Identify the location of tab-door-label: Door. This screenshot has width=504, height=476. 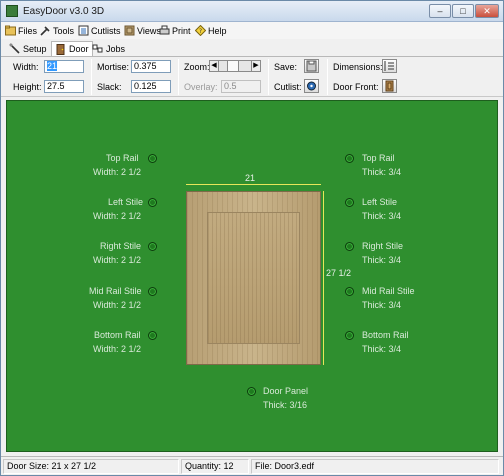
(79, 49).